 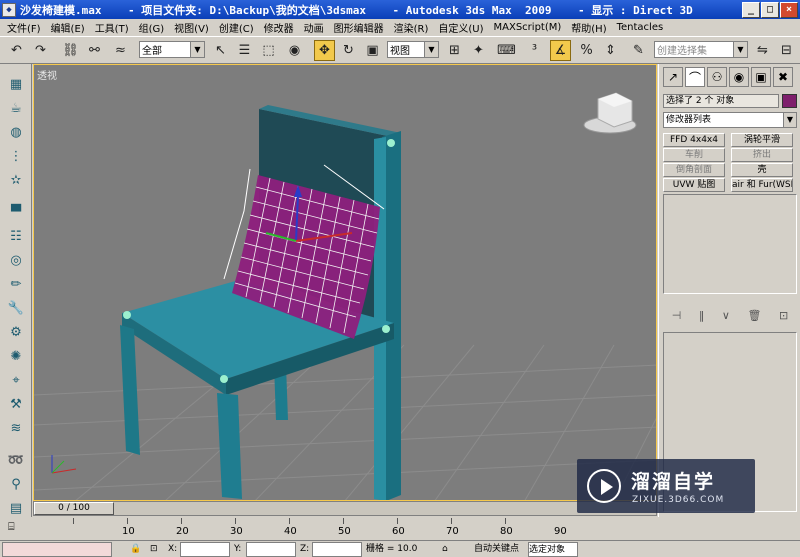 What do you see at coordinates (640, 27) in the screenshot?
I see `menu-tentacles: Tentacles` at bounding box center [640, 27].